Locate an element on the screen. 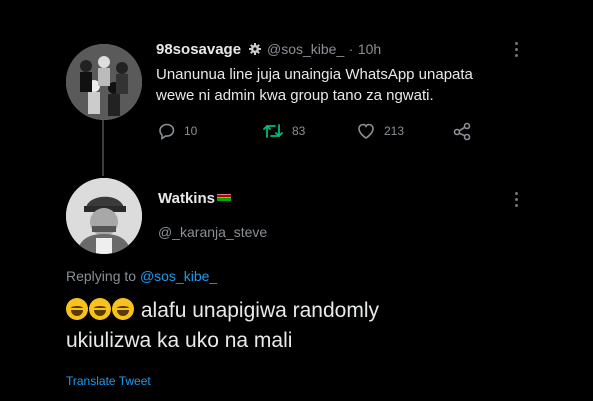 The height and width of the screenshot is (401, 593). retweet-button: 83 is located at coordinates (283, 131).